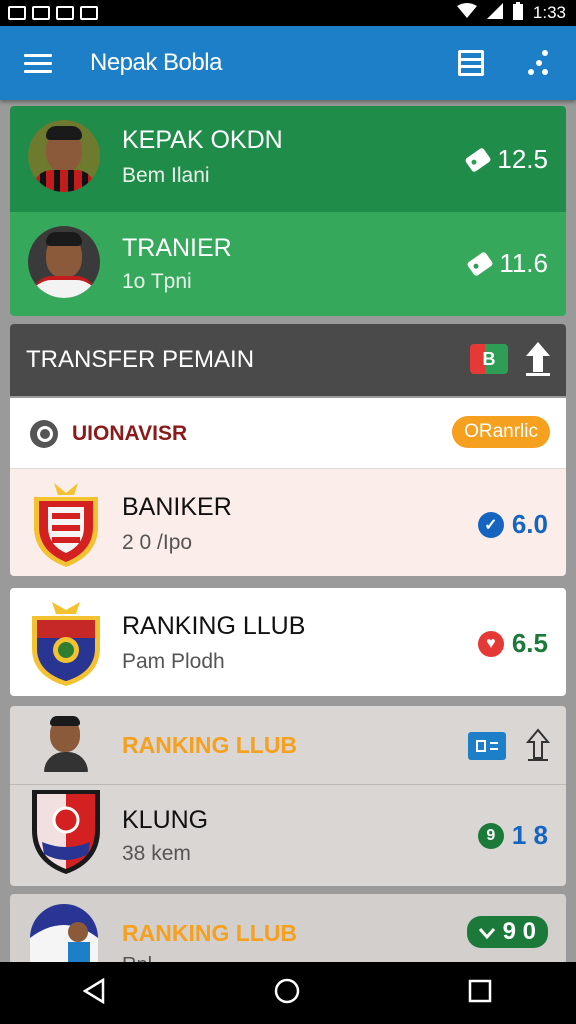 Image resolution: width=576 pixels, height=1024 pixels. I want to click on navigation-bar, so click(288, 993).